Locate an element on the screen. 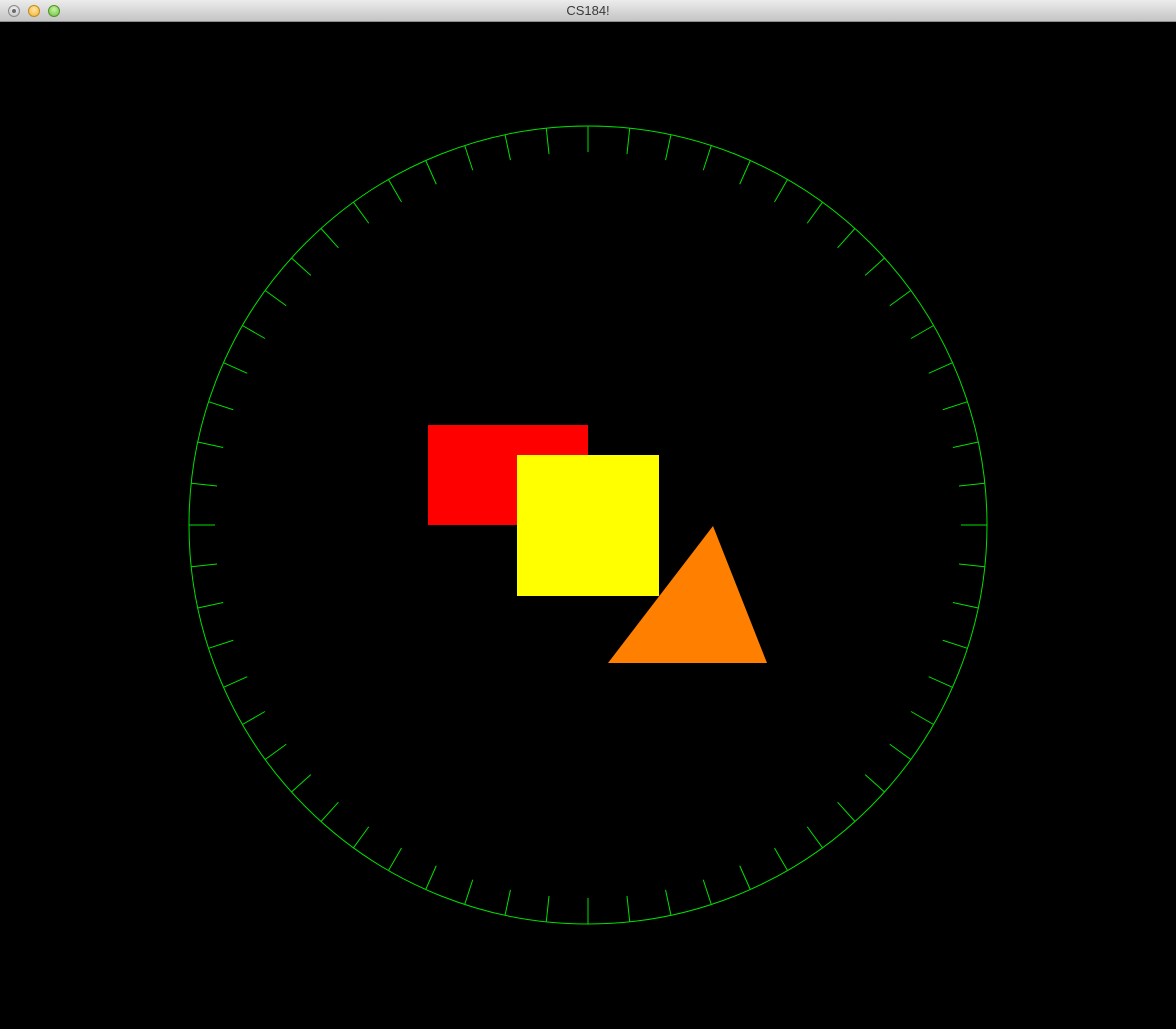  window-title: CS184! is located at coordinates (588, 10).